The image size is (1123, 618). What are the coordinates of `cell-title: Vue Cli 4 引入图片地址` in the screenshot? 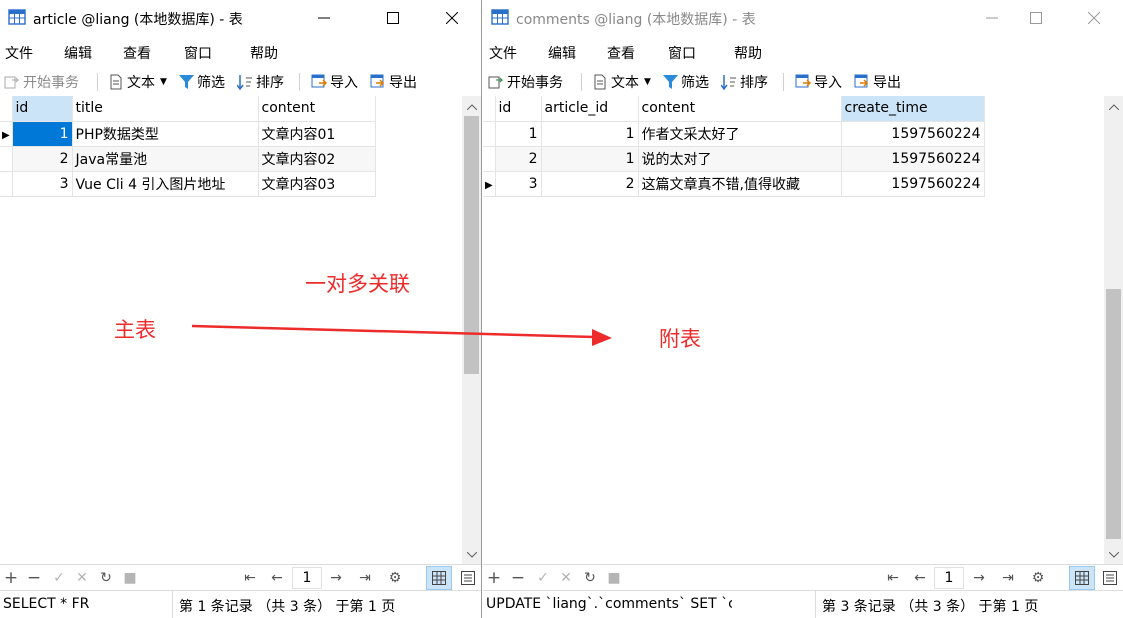 It's located at (165, 184).